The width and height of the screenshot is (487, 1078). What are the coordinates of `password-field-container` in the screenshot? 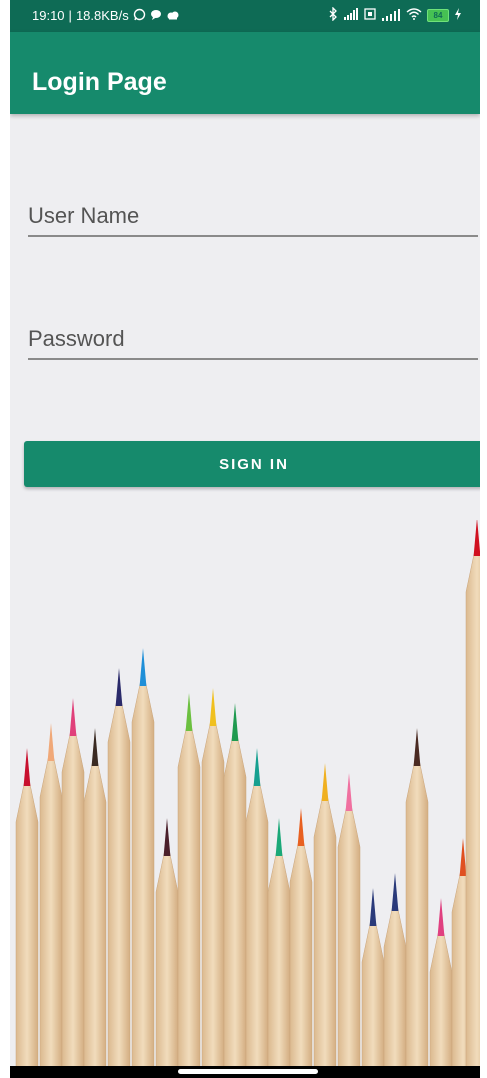 It's located at (253, 343).